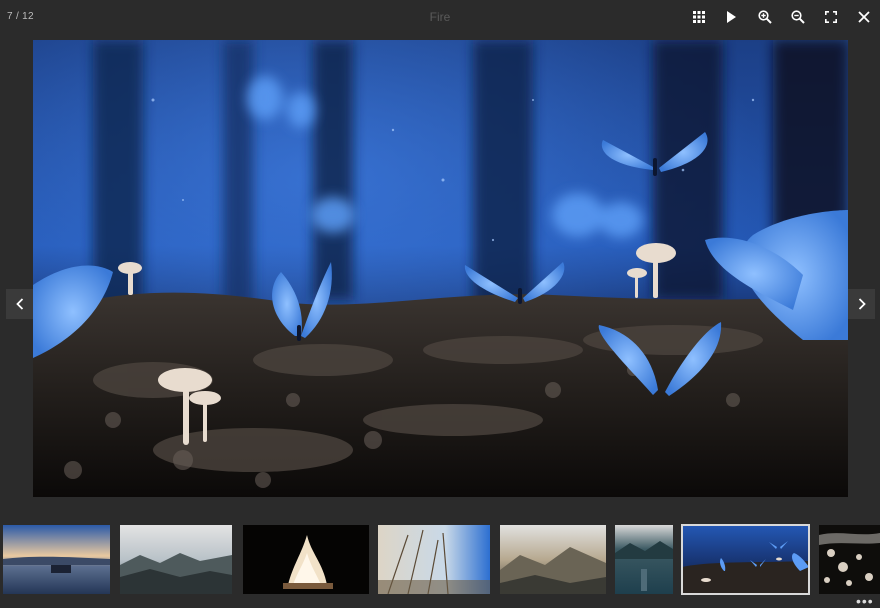 The image size is (880, 608). I want to click on fullscreen-button, so click(830, 17).